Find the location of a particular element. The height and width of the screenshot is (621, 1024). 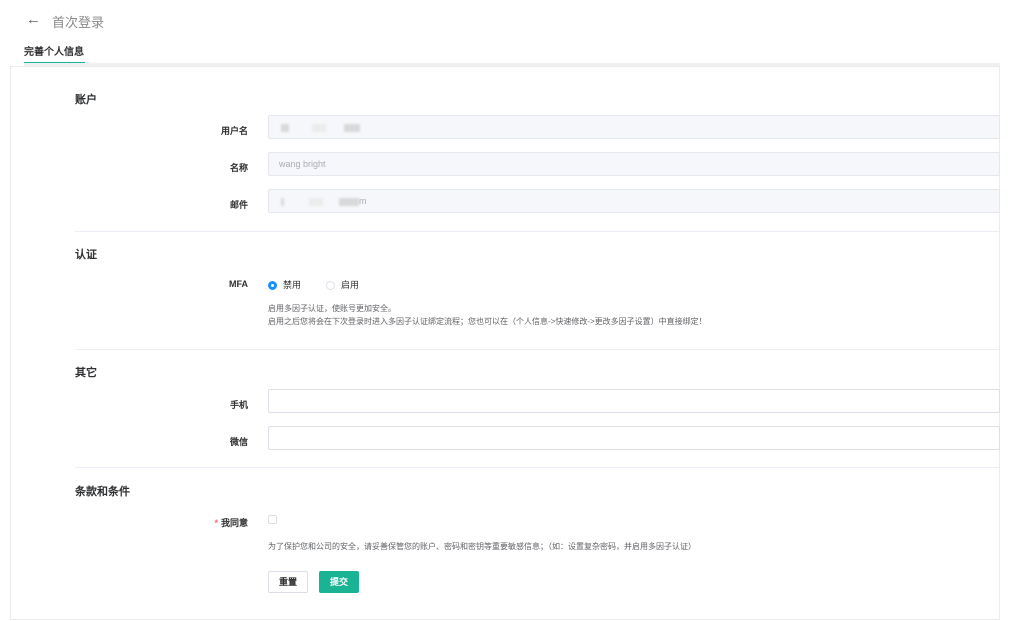

agree-label: * 我同意 is located at coordinates (193, 522).